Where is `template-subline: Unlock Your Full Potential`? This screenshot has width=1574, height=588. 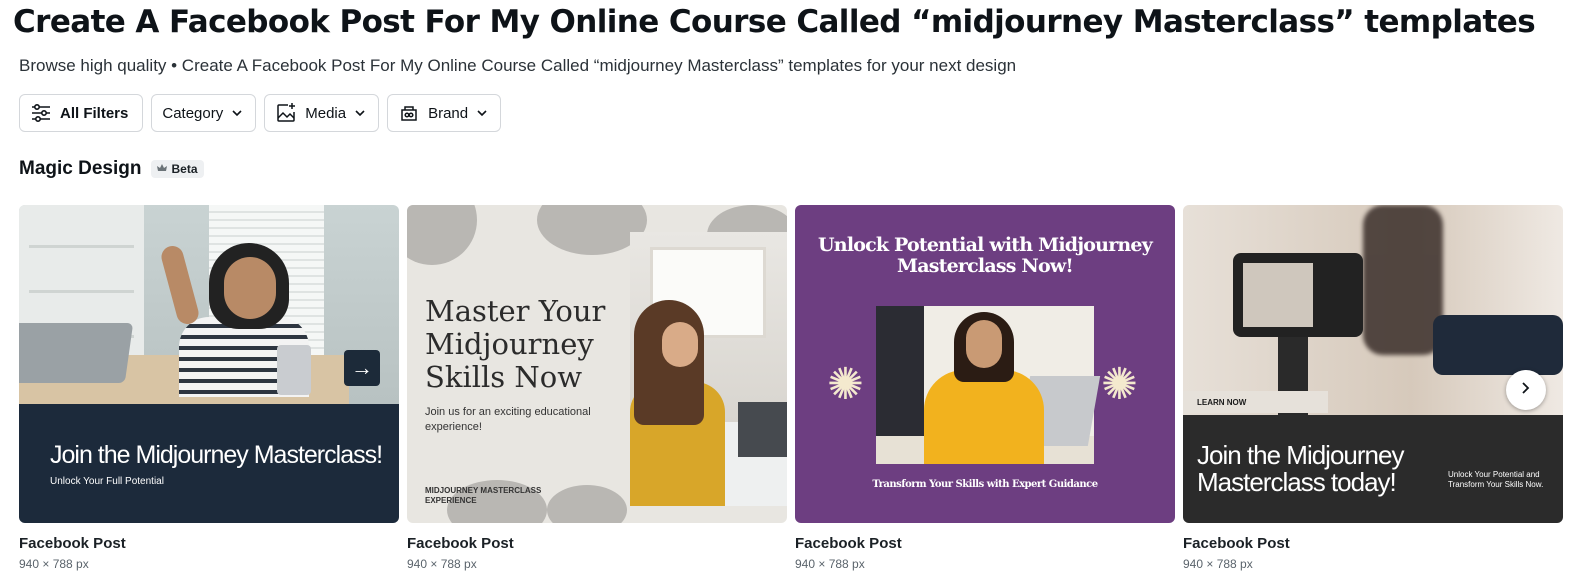
template-subline: Unlock Your Full Potential is located at coordinates (107, 481).